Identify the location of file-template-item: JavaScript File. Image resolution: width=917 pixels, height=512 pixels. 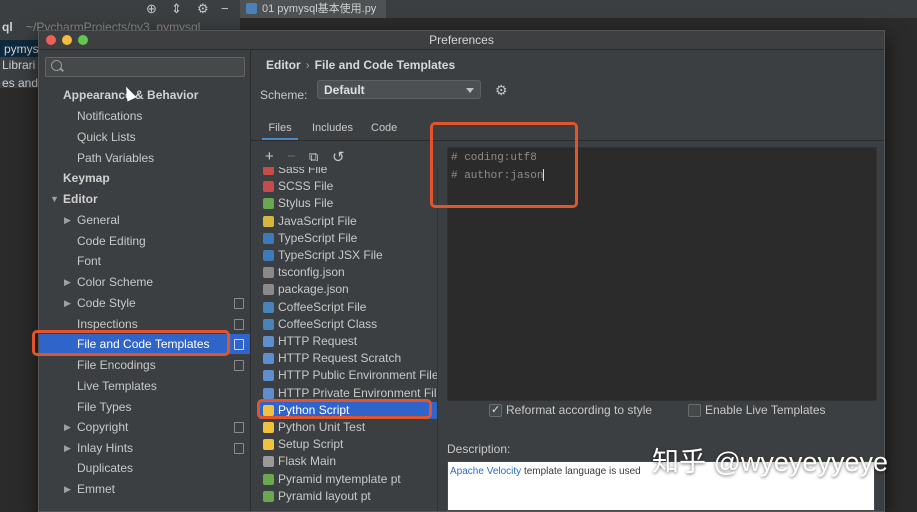
(348, 221).